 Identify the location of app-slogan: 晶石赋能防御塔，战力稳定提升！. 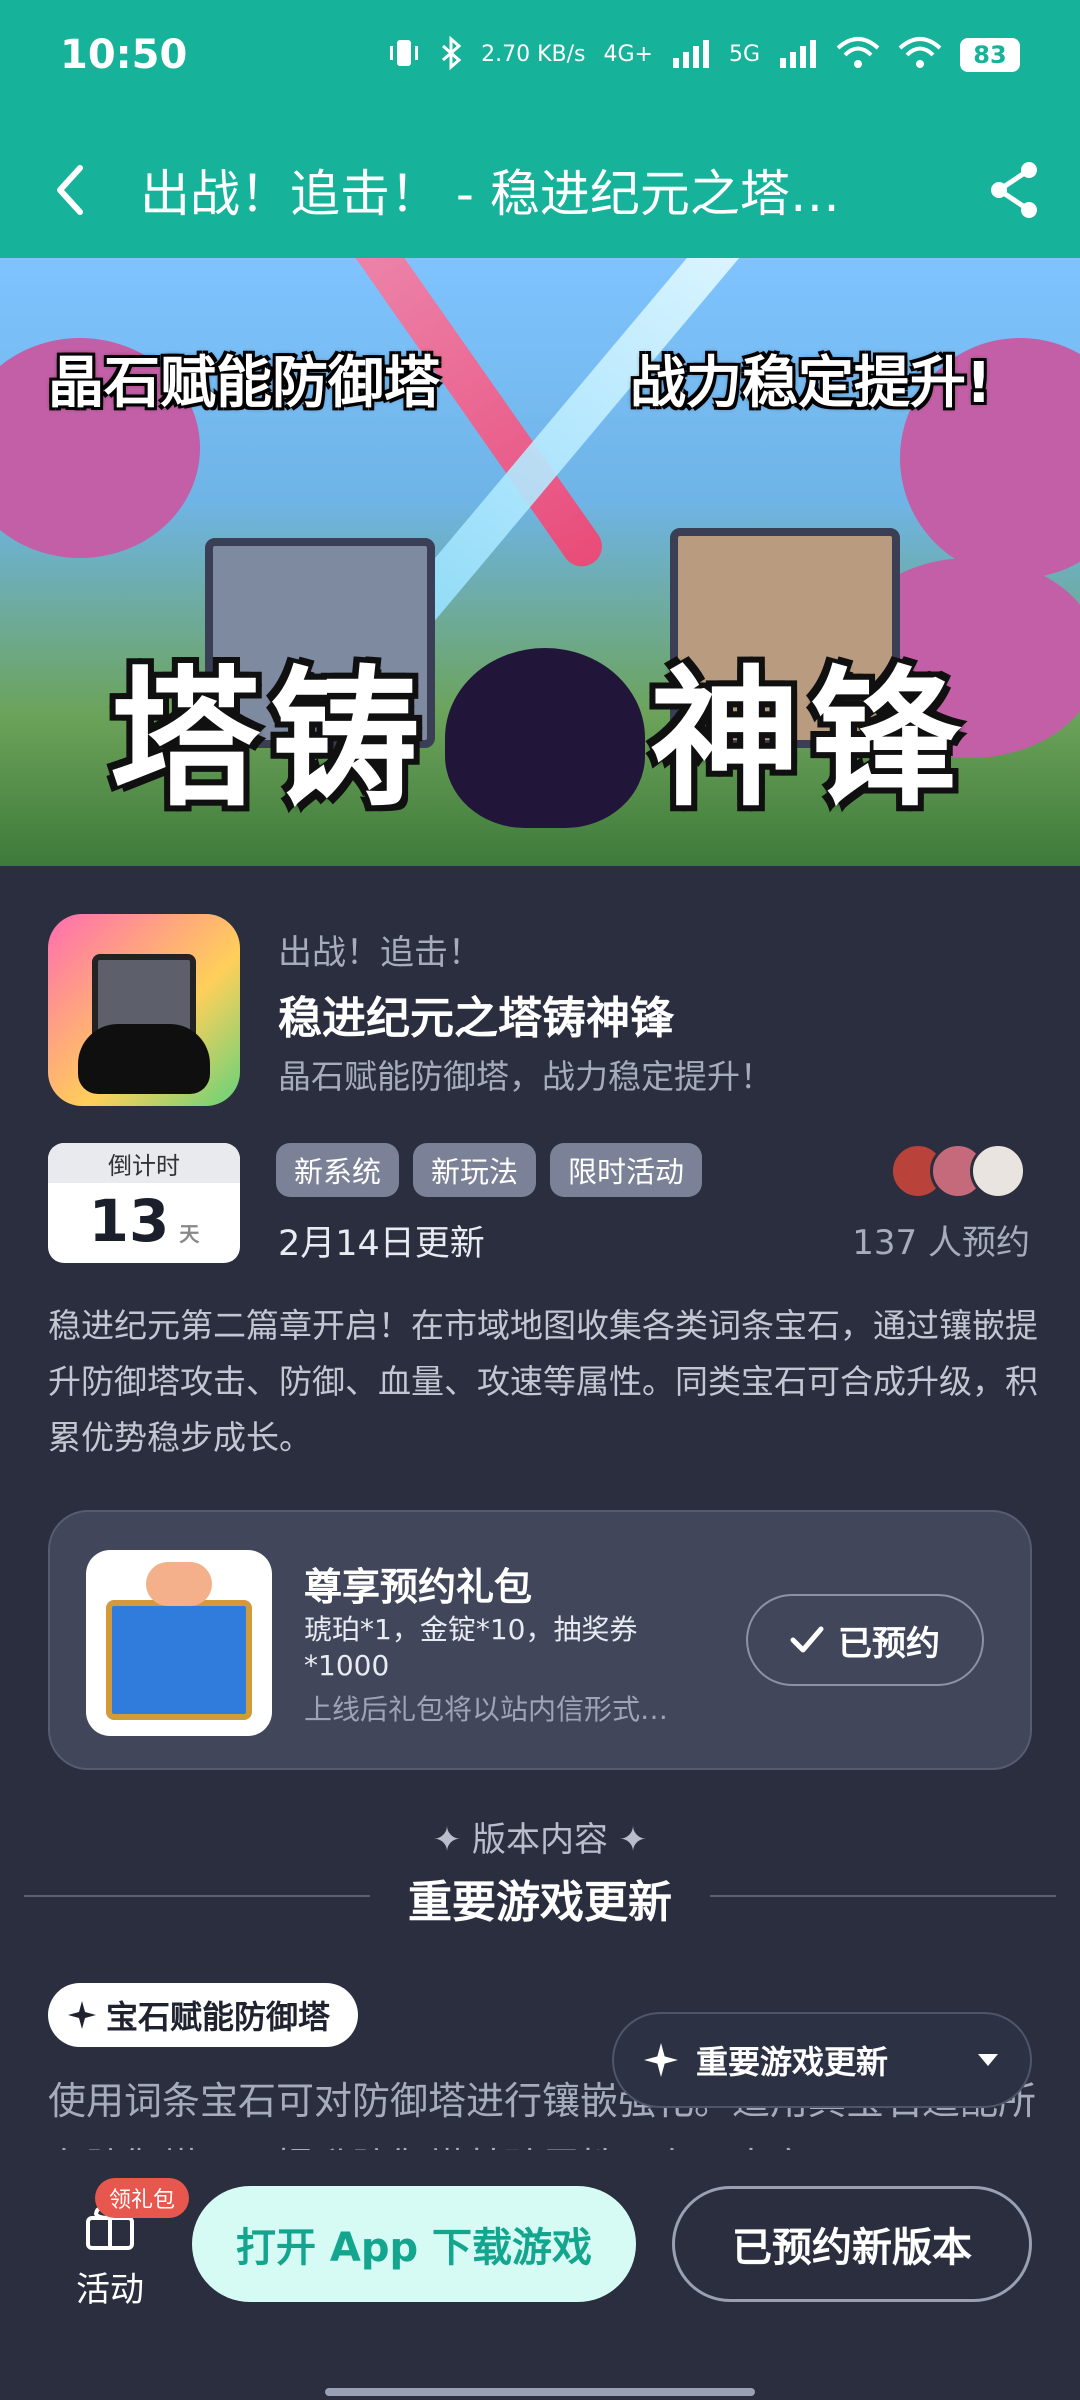
(525, 1076).